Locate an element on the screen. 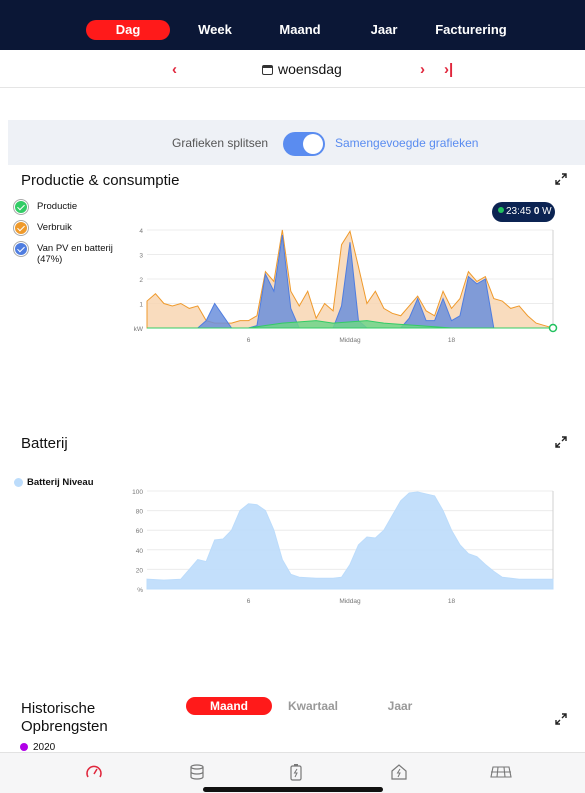 This screenshot has width=585, height=793. gauge-icon is located at coordinates (94, 772).